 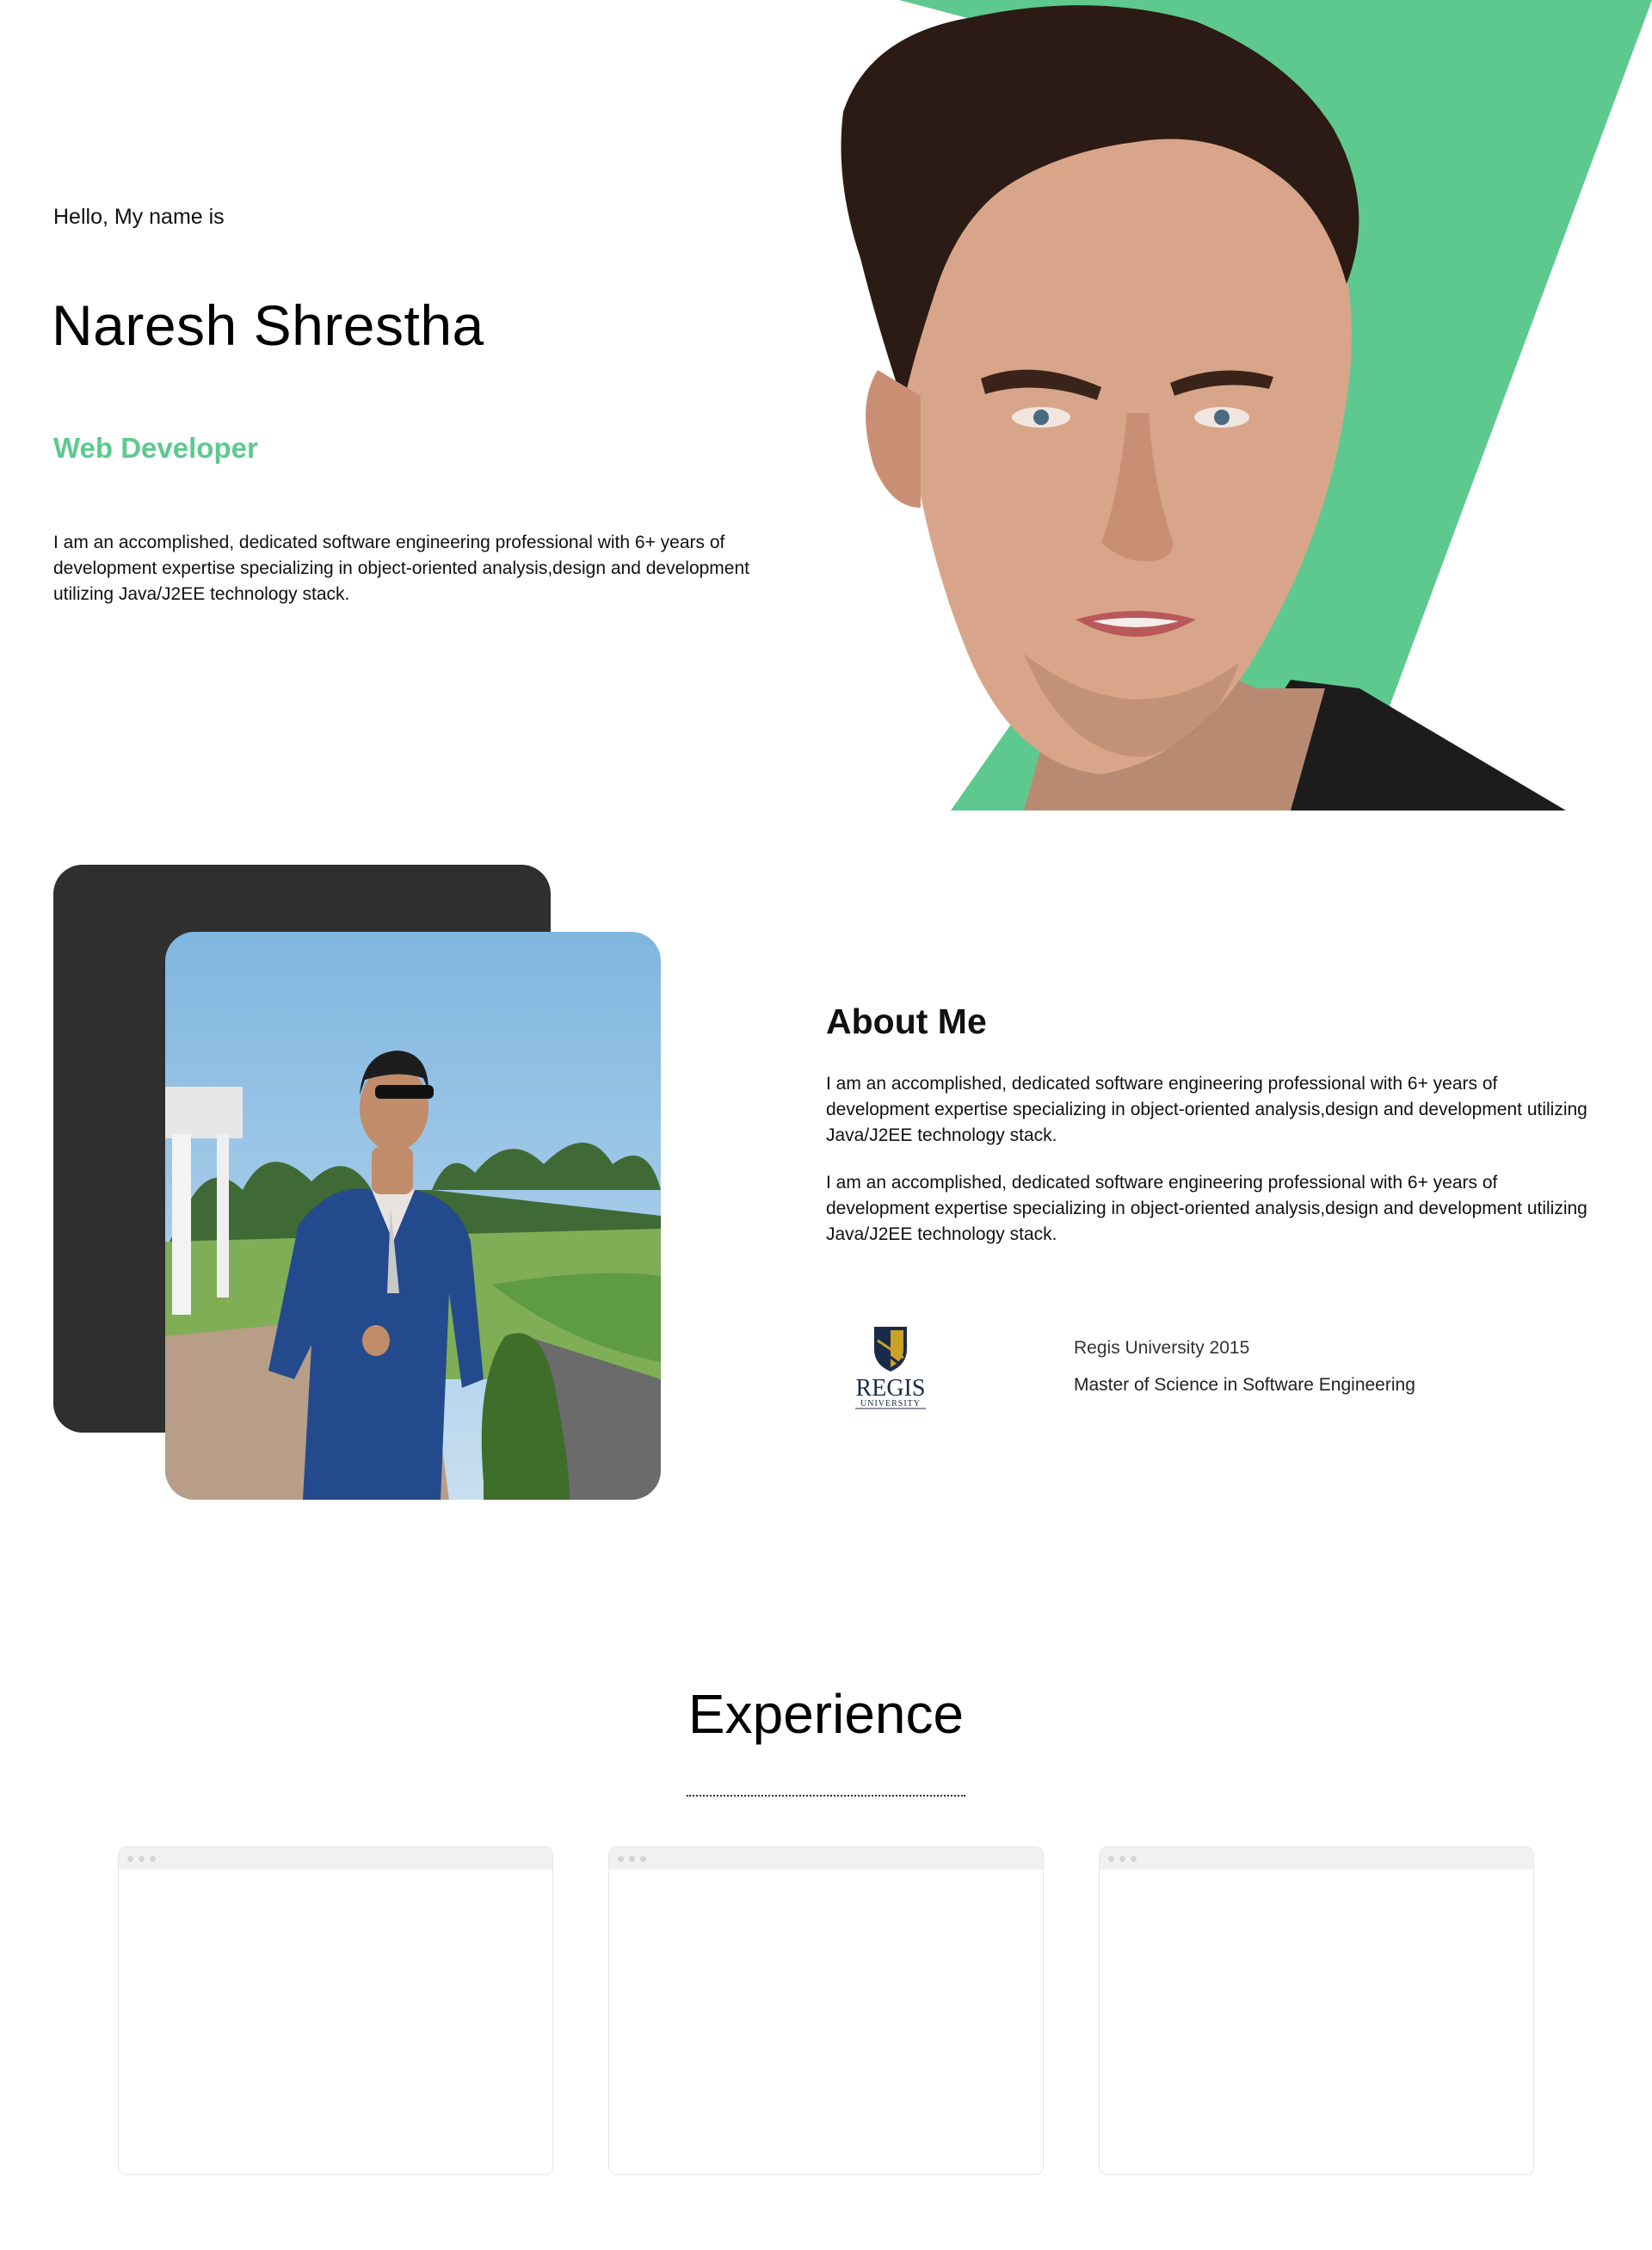 What do you see at coordinates (413, 1216) in the screenshot?
I see `about-photo-image` at bounding box center [413, 1216].